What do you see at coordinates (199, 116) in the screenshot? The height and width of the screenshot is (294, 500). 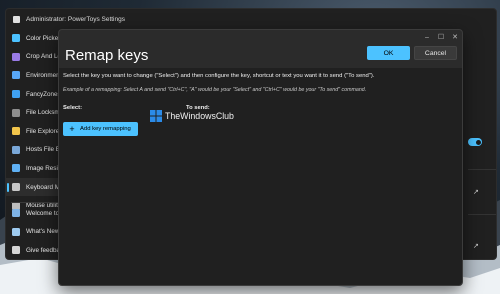 I see `watermark-text: TheWindowsClub` at bounding box center [199, 116].